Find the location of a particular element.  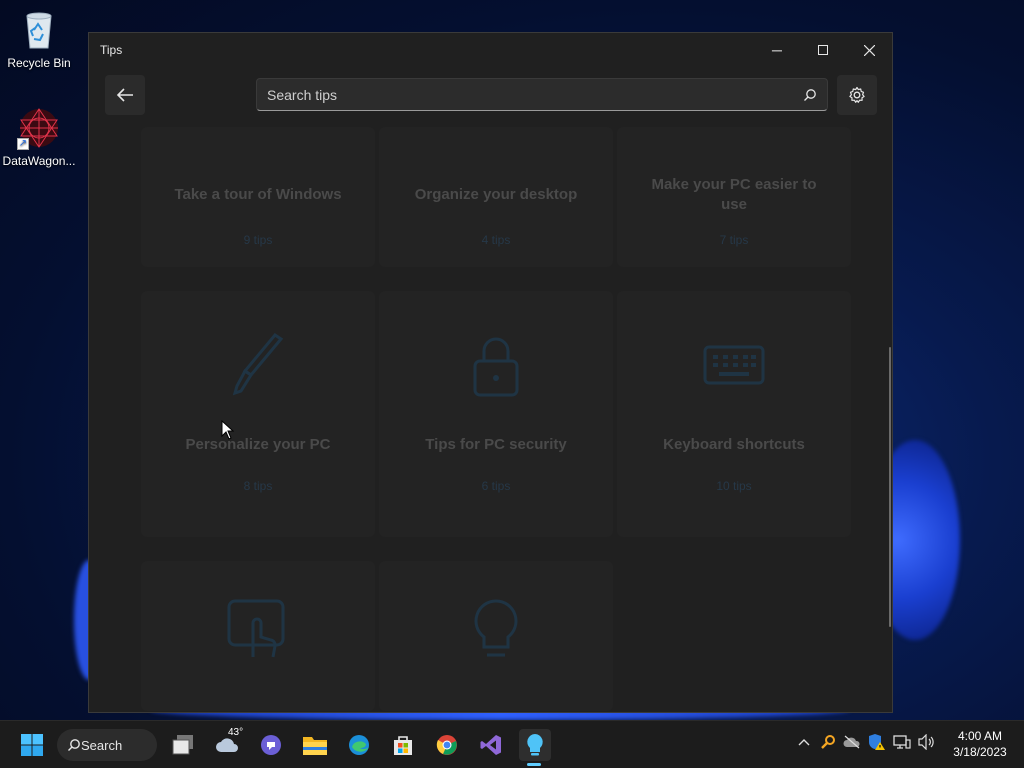

tip-card-title: Personalize your PC is located at coordinates (258, 444).